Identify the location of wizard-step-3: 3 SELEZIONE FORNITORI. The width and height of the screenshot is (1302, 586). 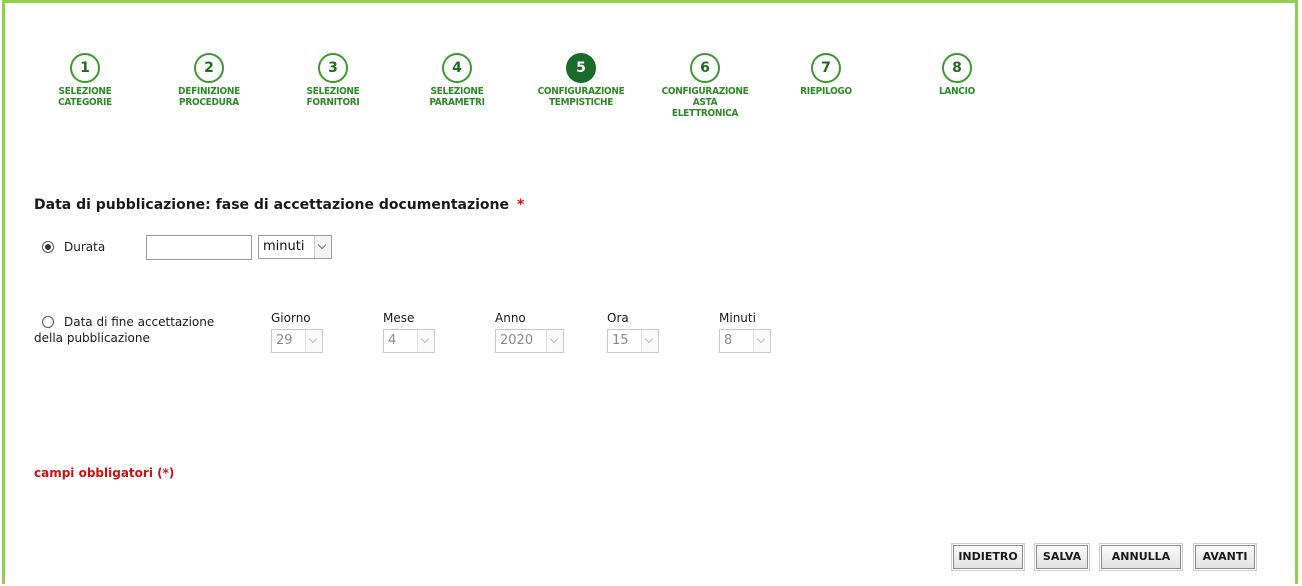
(333, 80).